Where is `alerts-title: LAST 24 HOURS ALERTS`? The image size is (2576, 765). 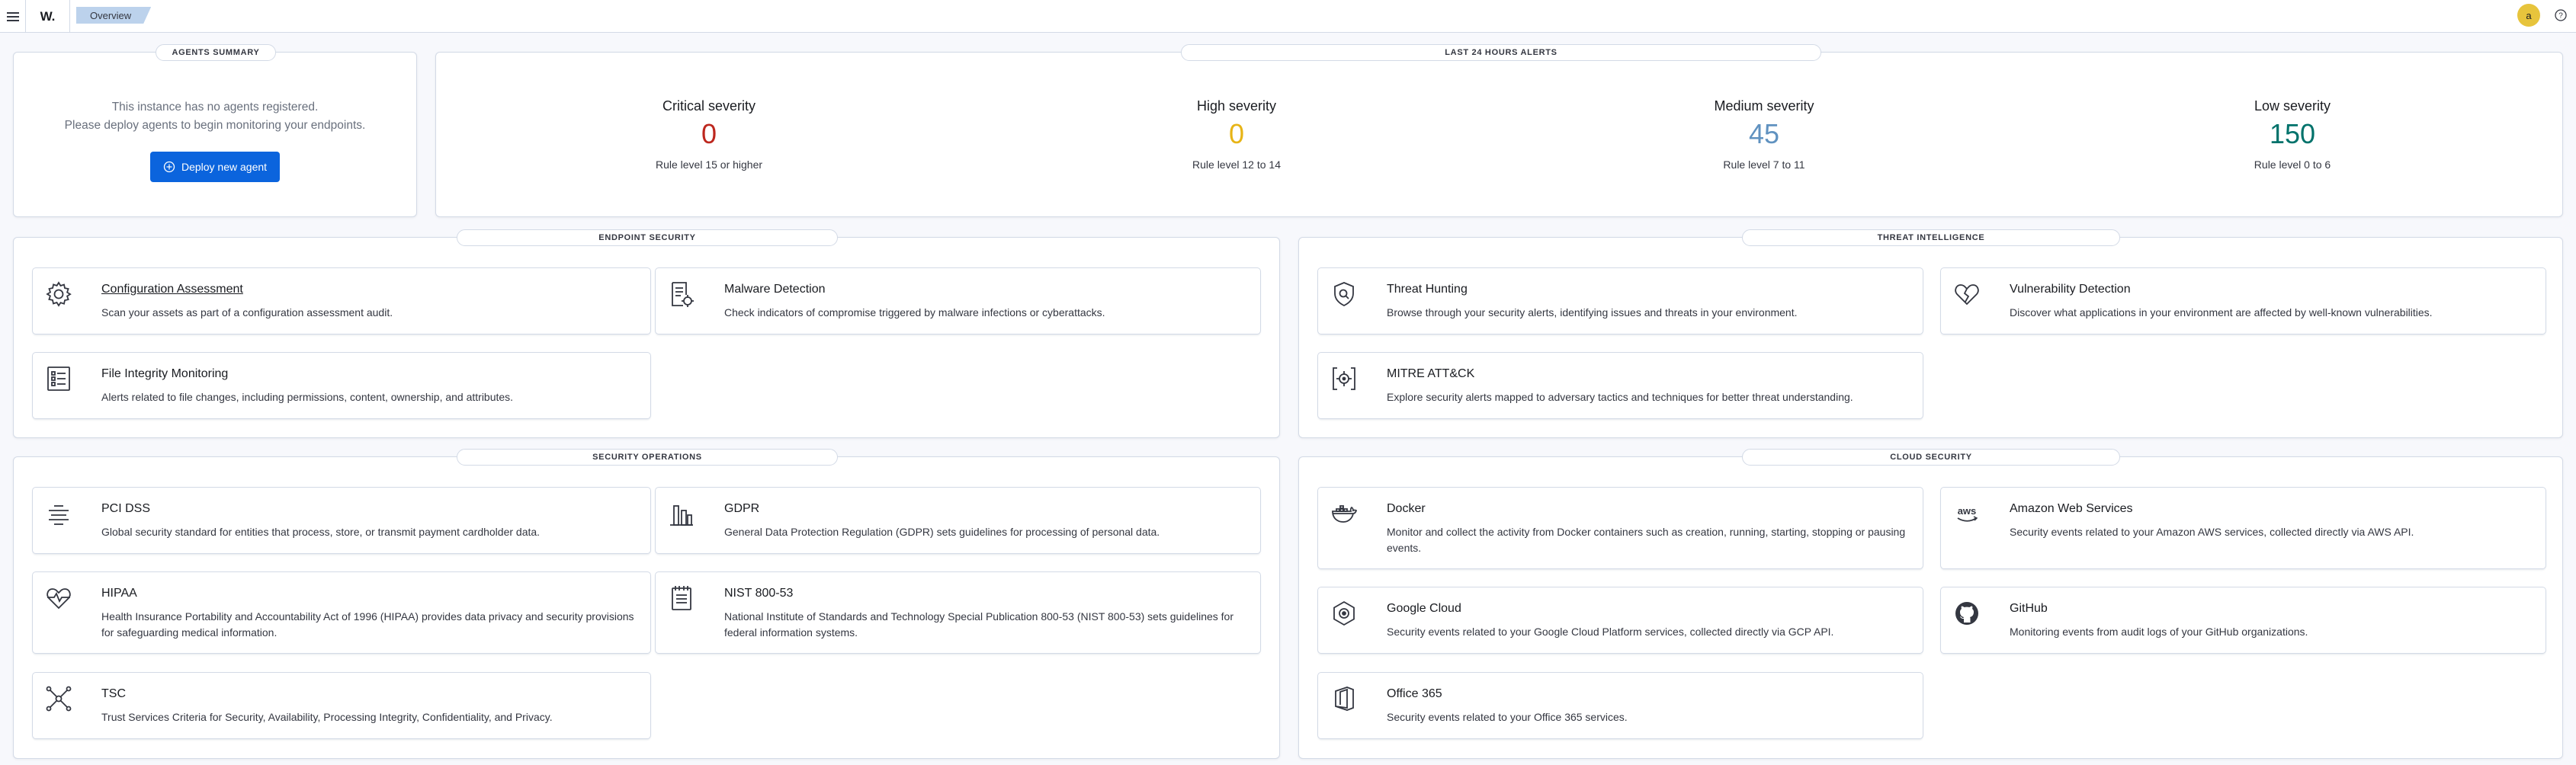
alerts-title: LAST 24 HOURS ALERTS is located at coordinates (1501, 52).